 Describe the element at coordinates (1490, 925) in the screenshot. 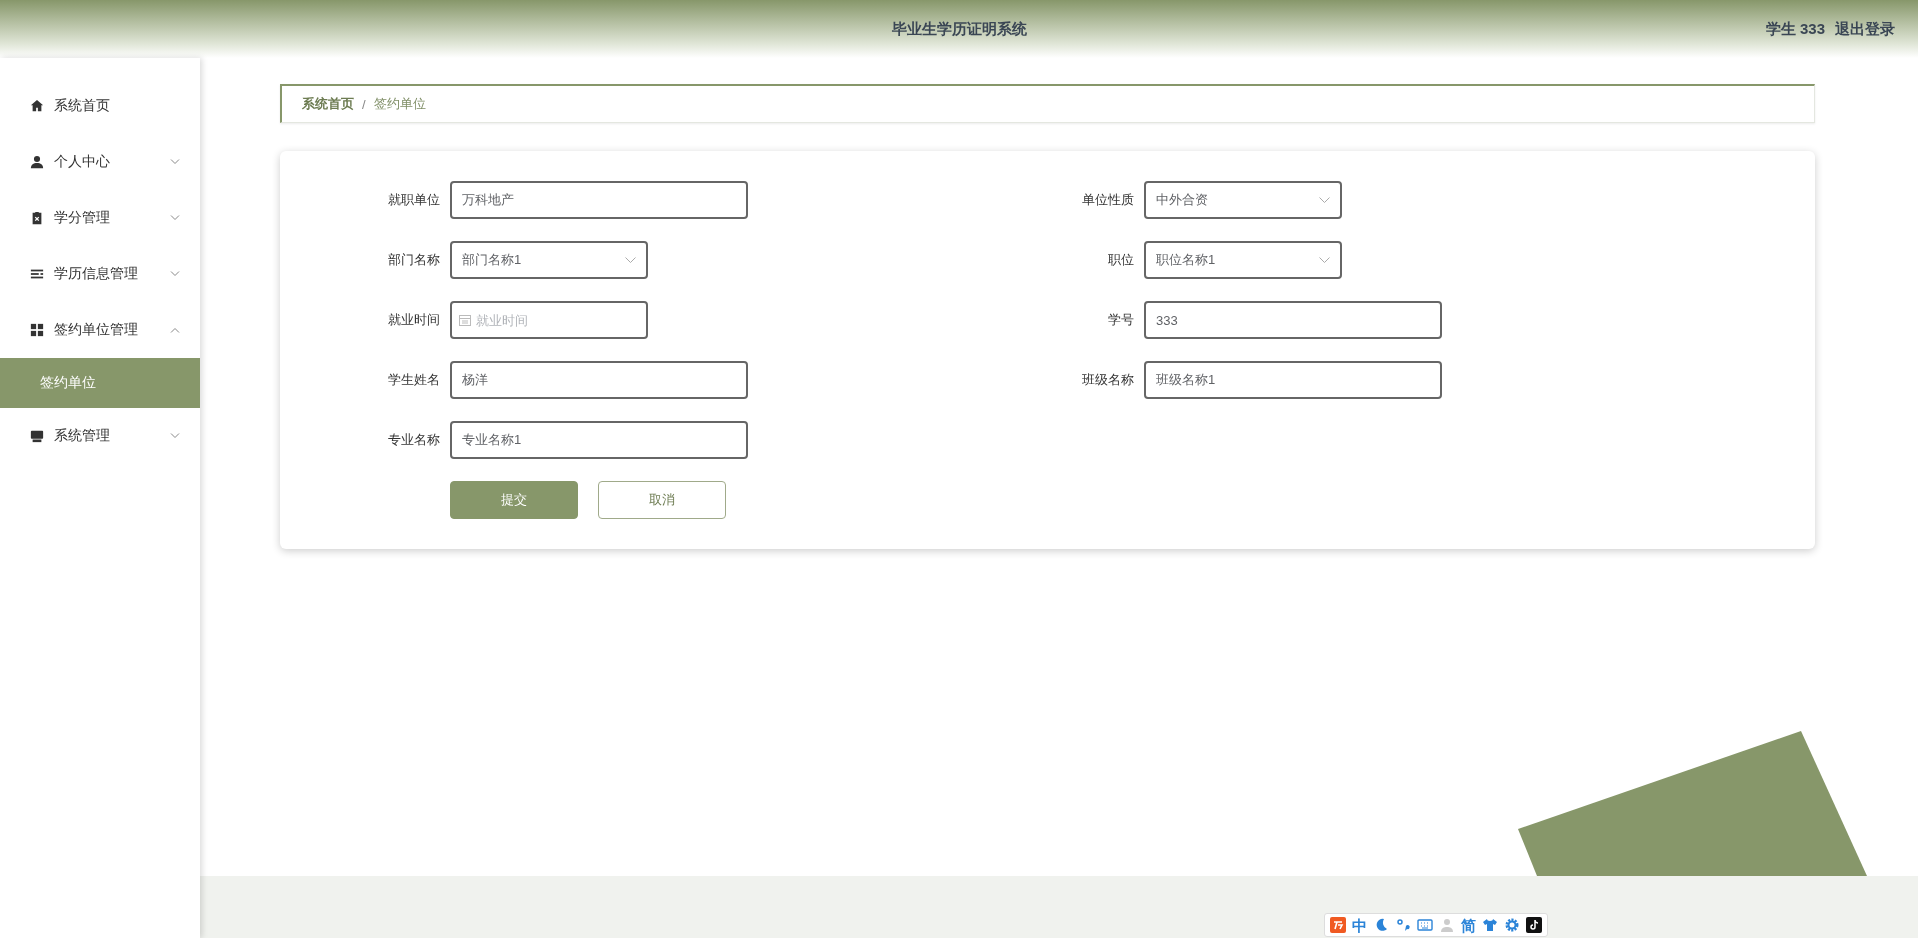

I see `shirt-icon` at that location.